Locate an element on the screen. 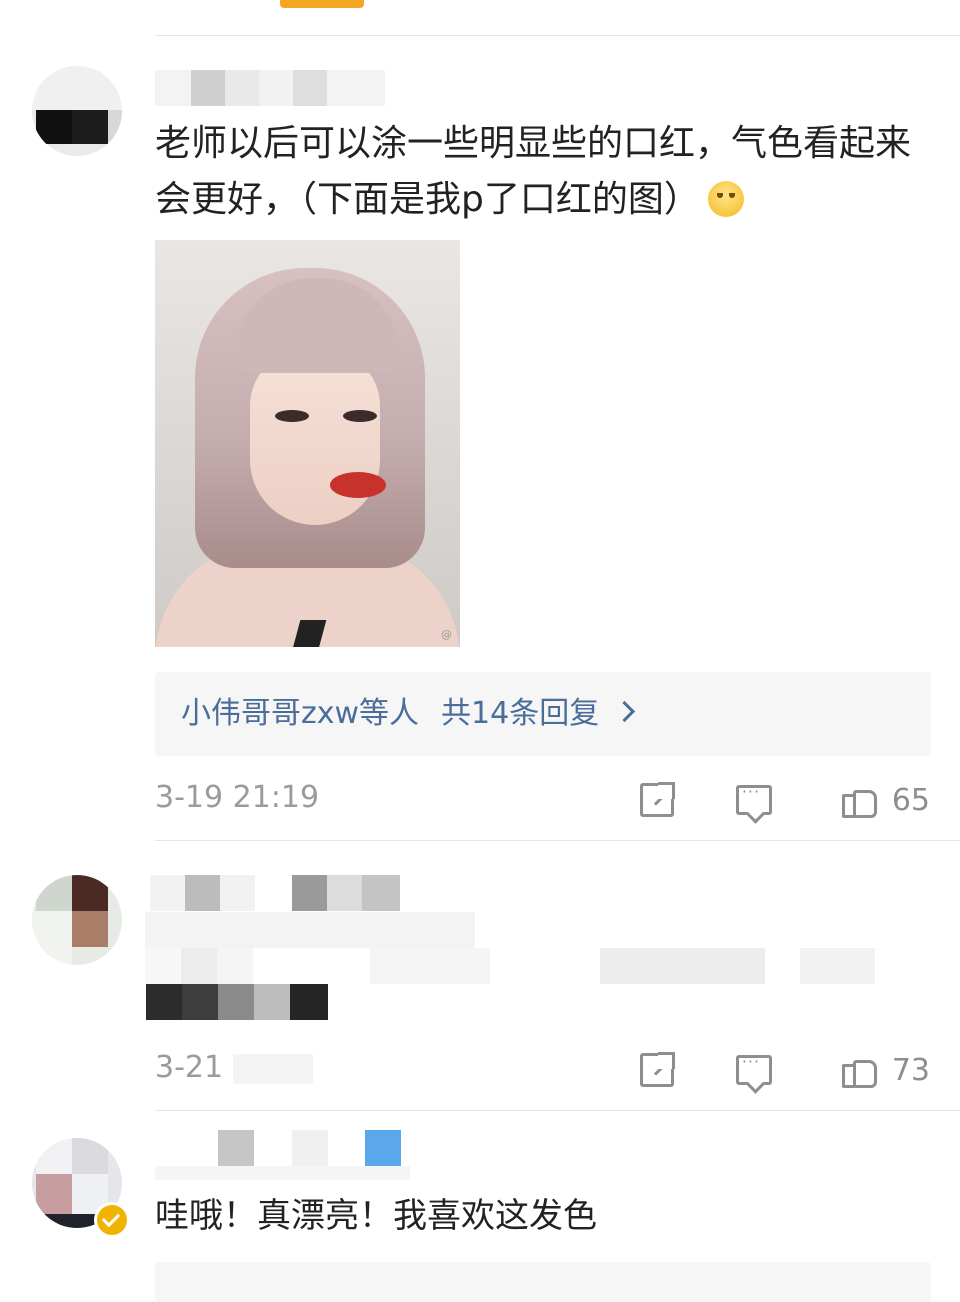 This screenshot has height=1302, width=960. replies-count: 共14条回复 is located at coordinates (520, 713).